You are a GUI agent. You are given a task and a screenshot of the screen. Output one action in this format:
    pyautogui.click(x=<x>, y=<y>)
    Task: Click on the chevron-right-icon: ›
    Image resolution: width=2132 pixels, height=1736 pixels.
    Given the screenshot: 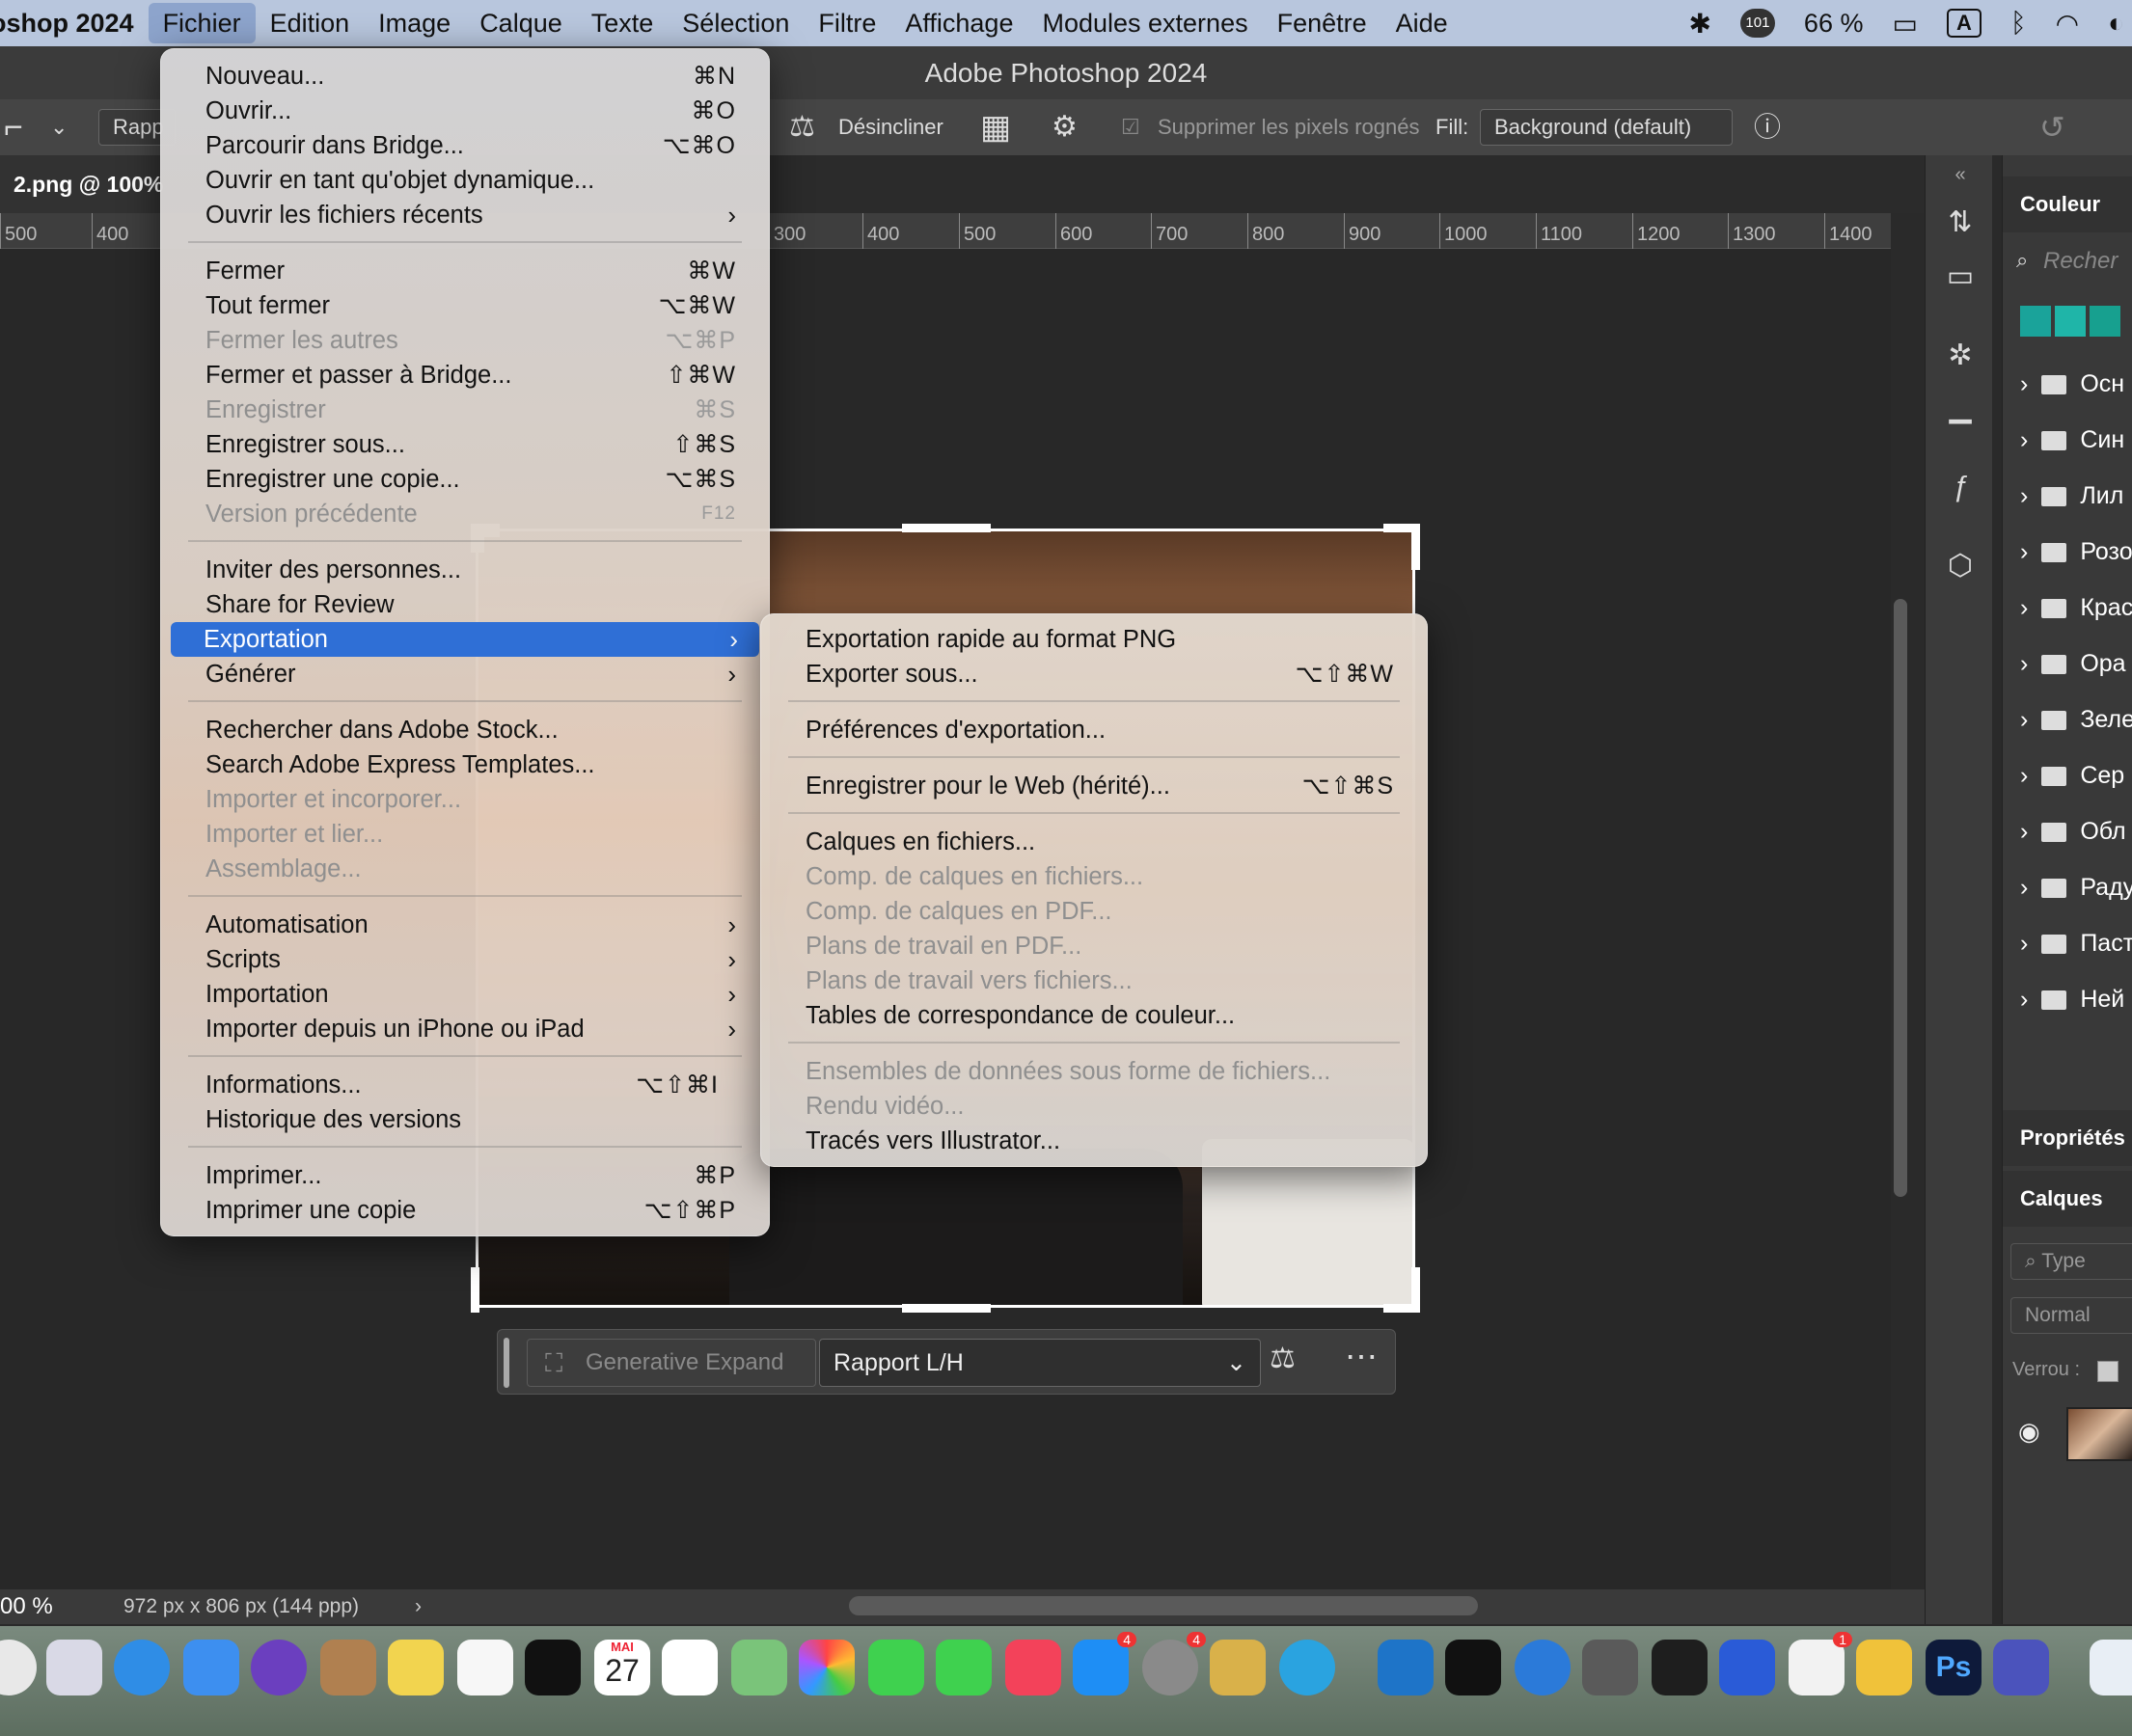 What is the action you would take?
    pyautogui.click(x=418, y=1606)
    